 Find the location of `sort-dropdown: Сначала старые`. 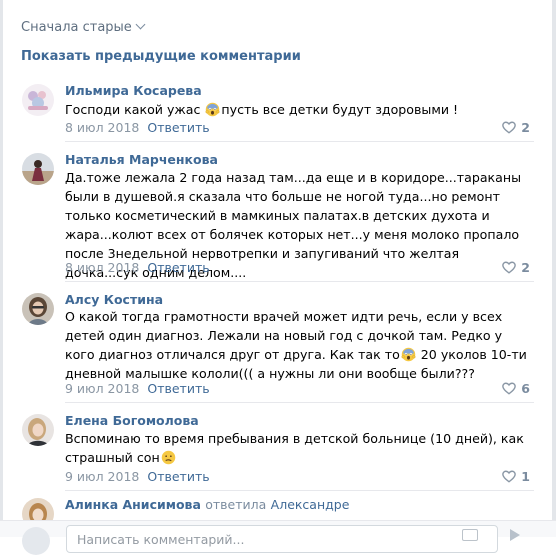

sort-dropdown: Сначала старые is located at coordinates (83, 27).